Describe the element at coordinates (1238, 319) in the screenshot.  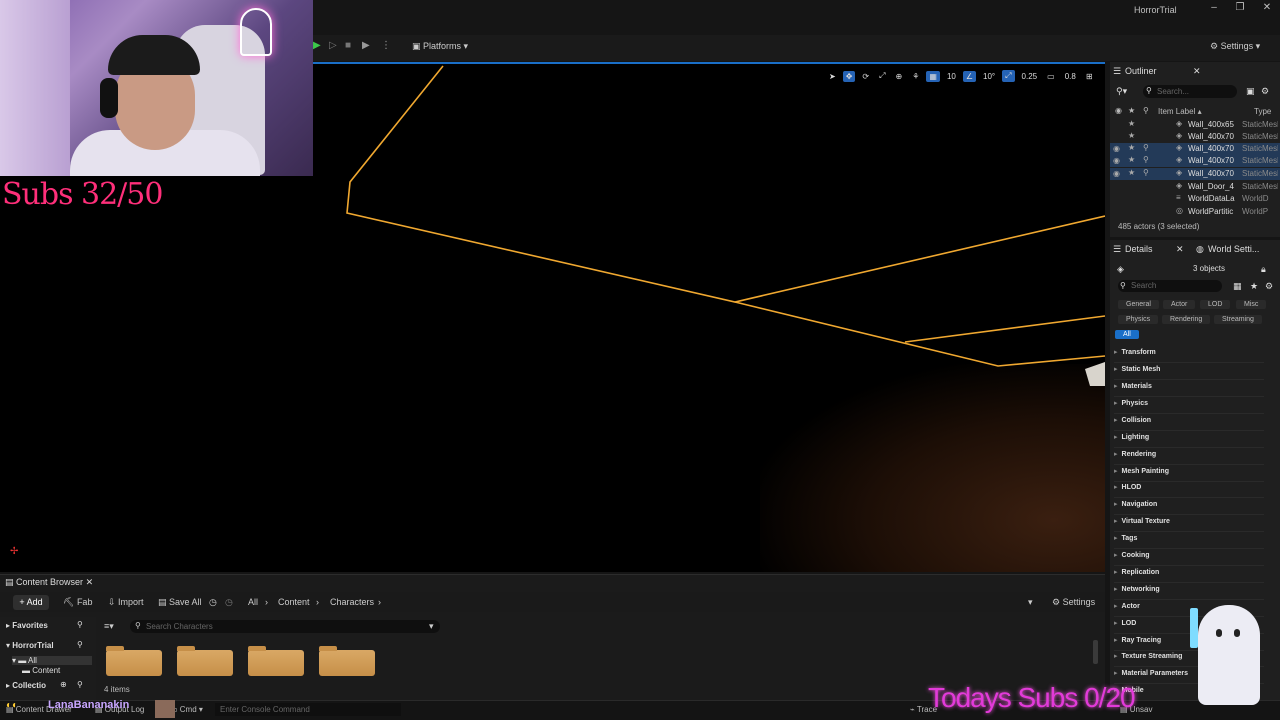
I see `filter-streaming: Streaming` at that location.